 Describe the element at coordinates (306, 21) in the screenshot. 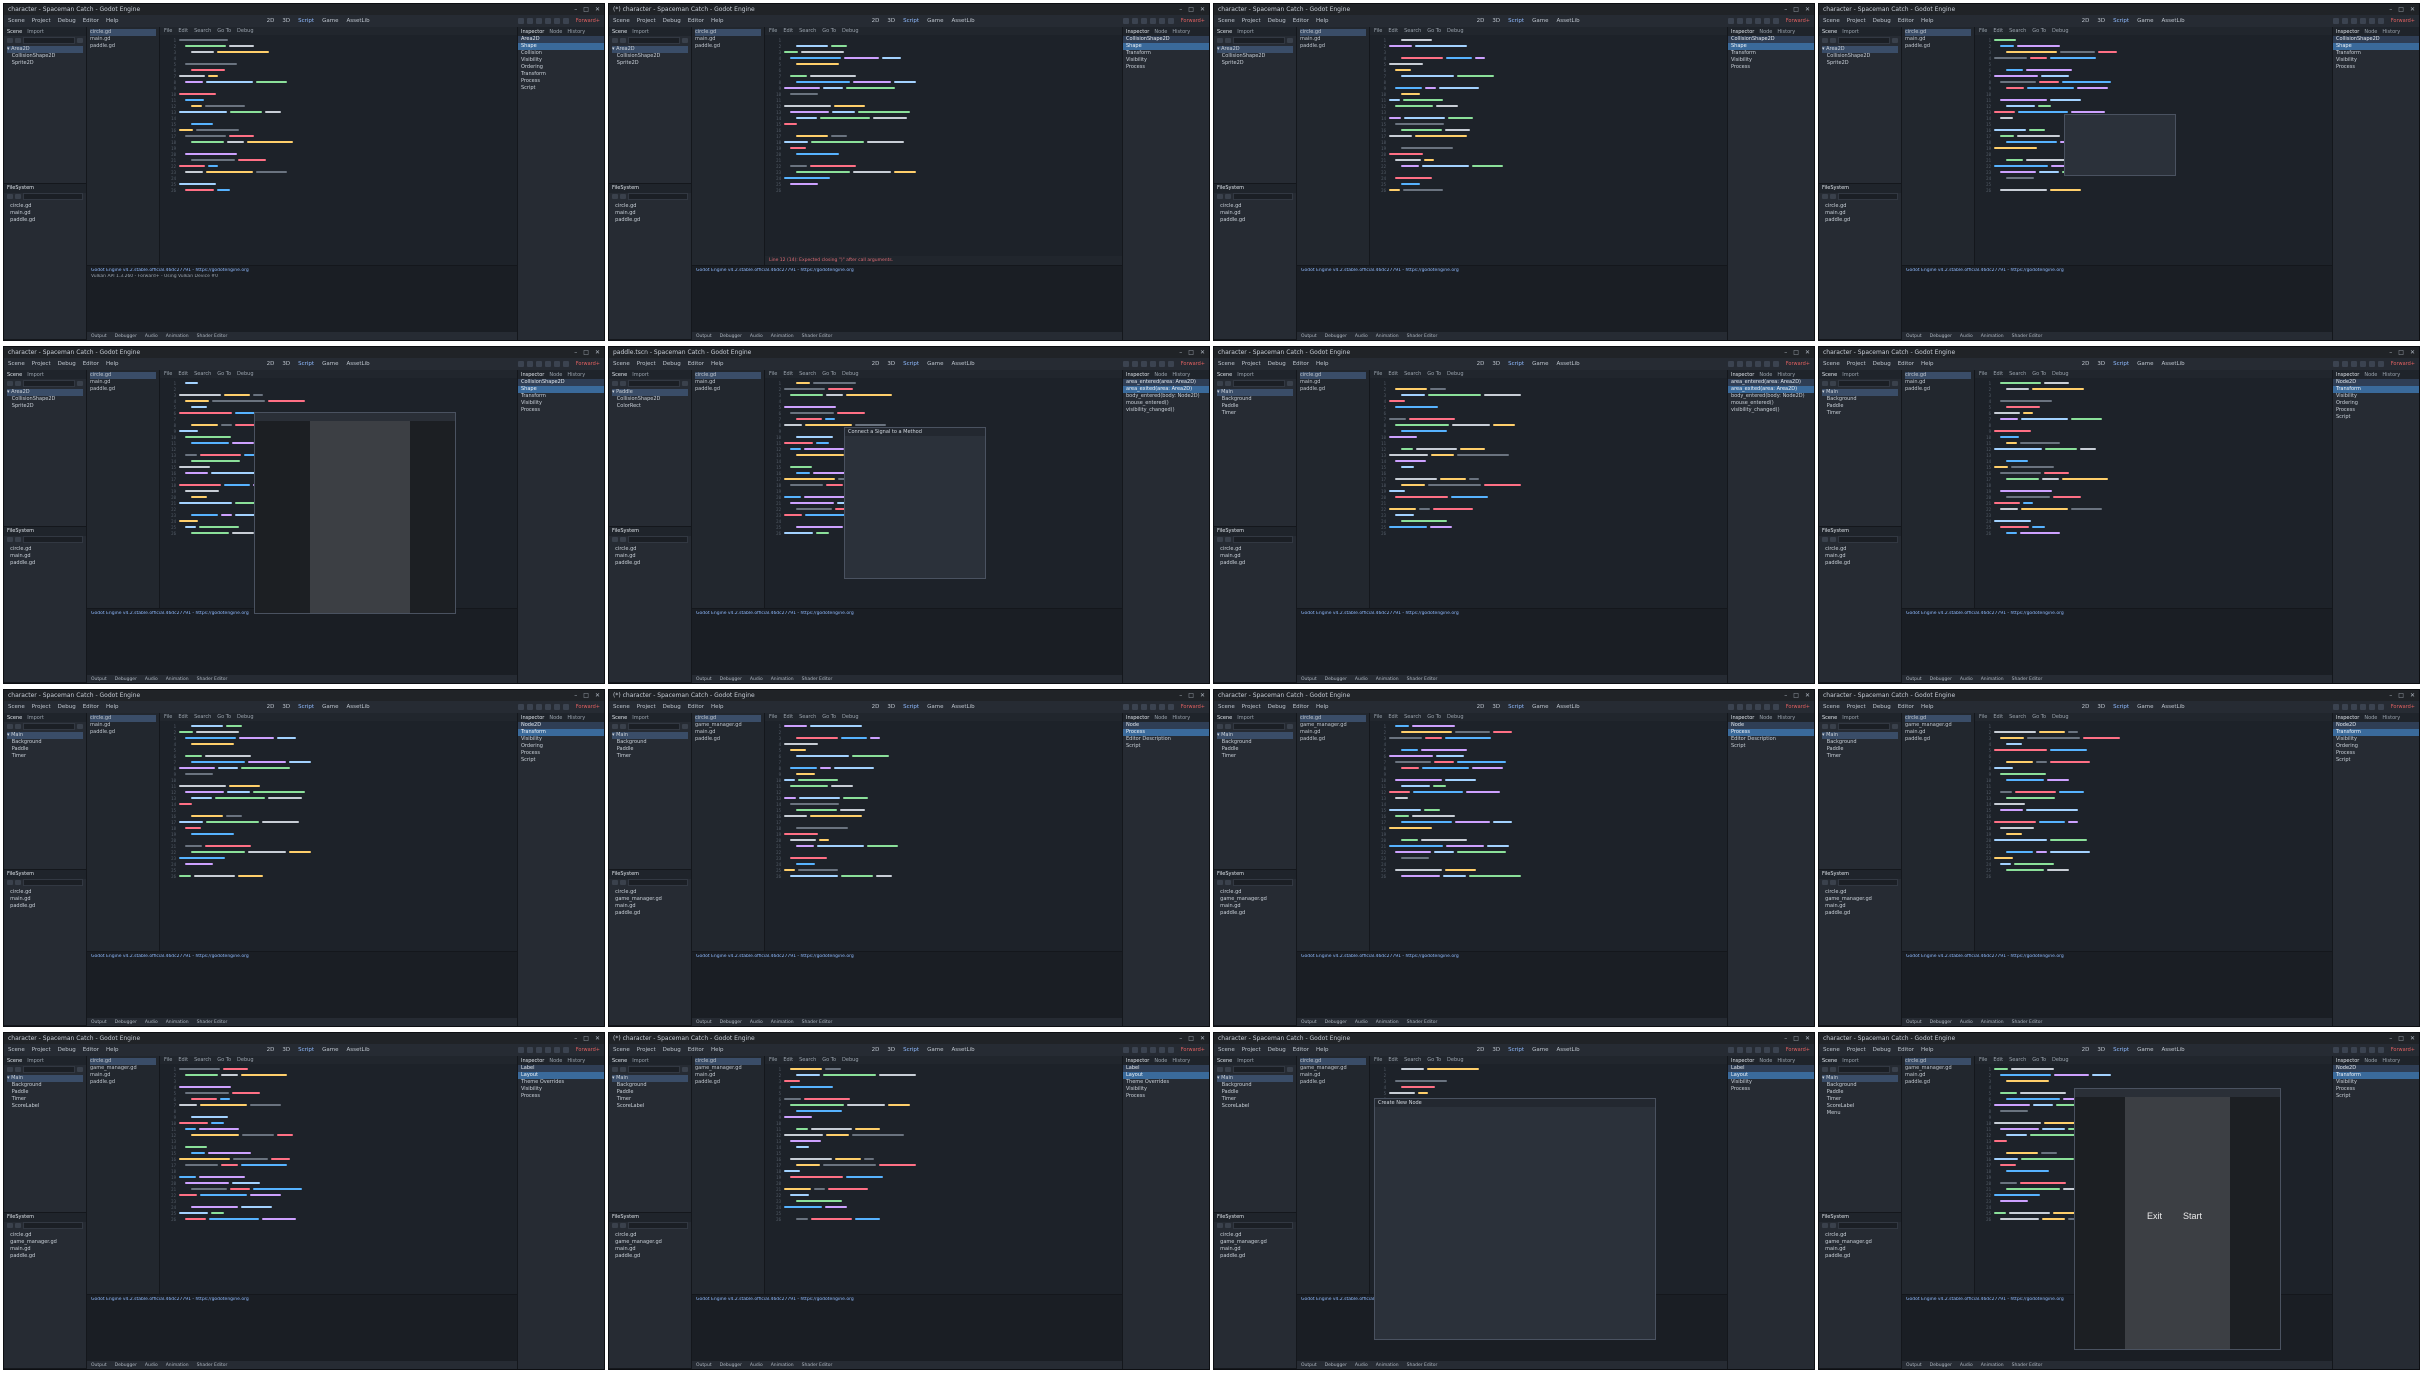

I see `workspace-script: Script` at that location.